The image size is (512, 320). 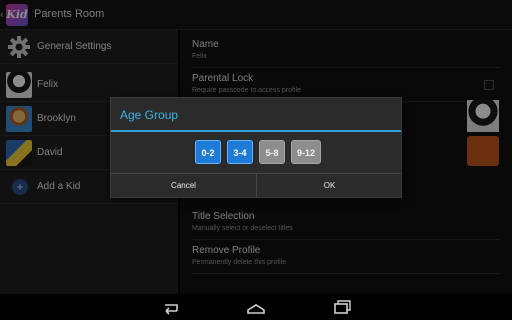 I want to click on back-icon, so click(x=170, y=307).